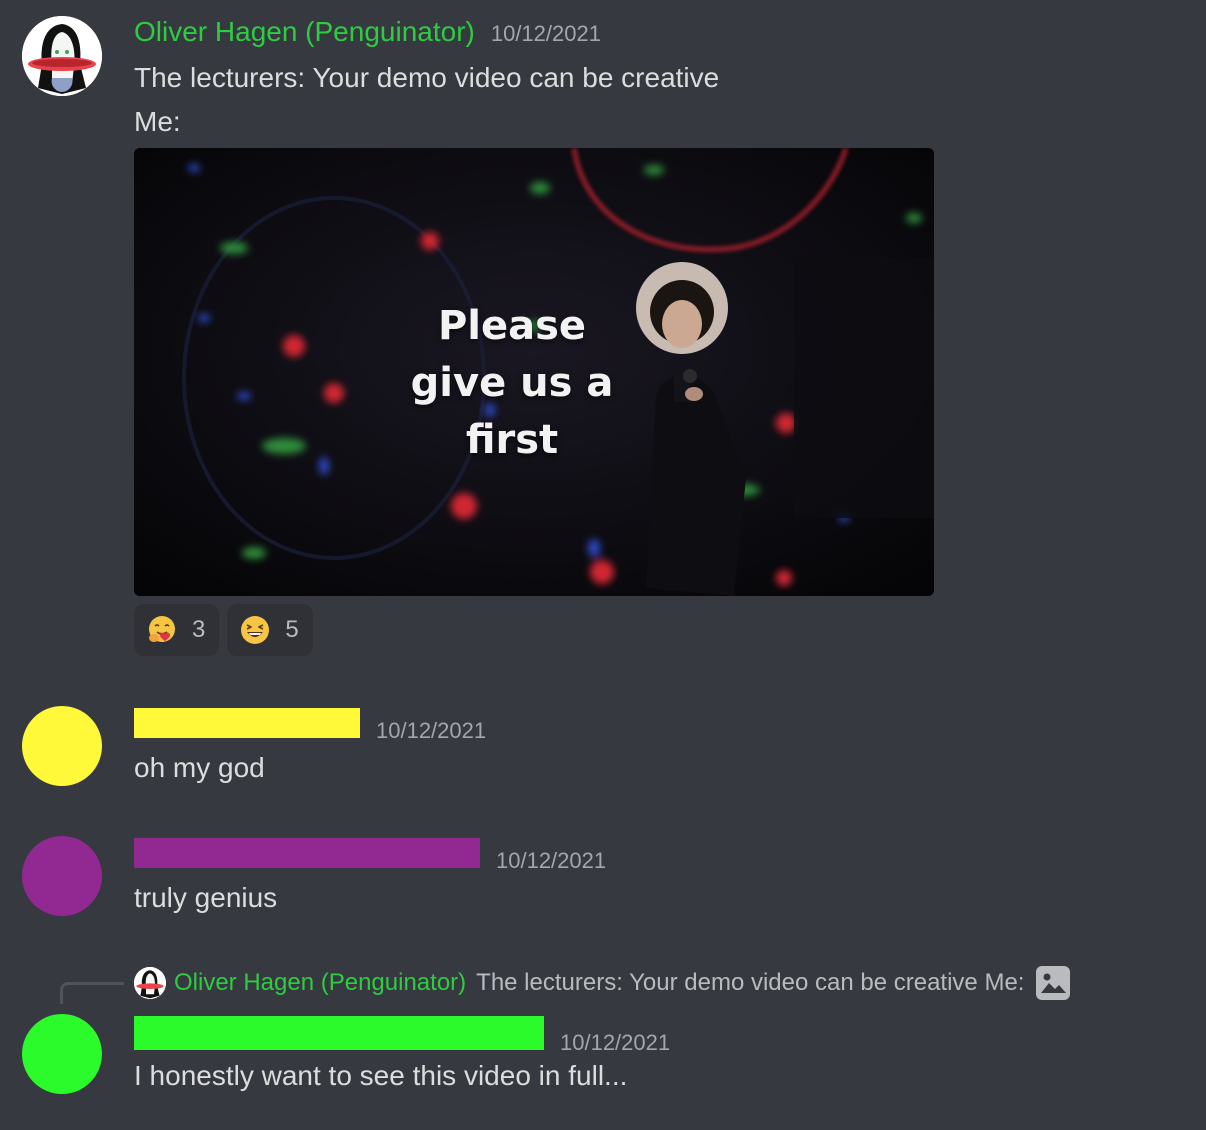 The height and width of the screenshot is (1130, 1206). I want to click on message-text: oh my god, so click(199, 767).